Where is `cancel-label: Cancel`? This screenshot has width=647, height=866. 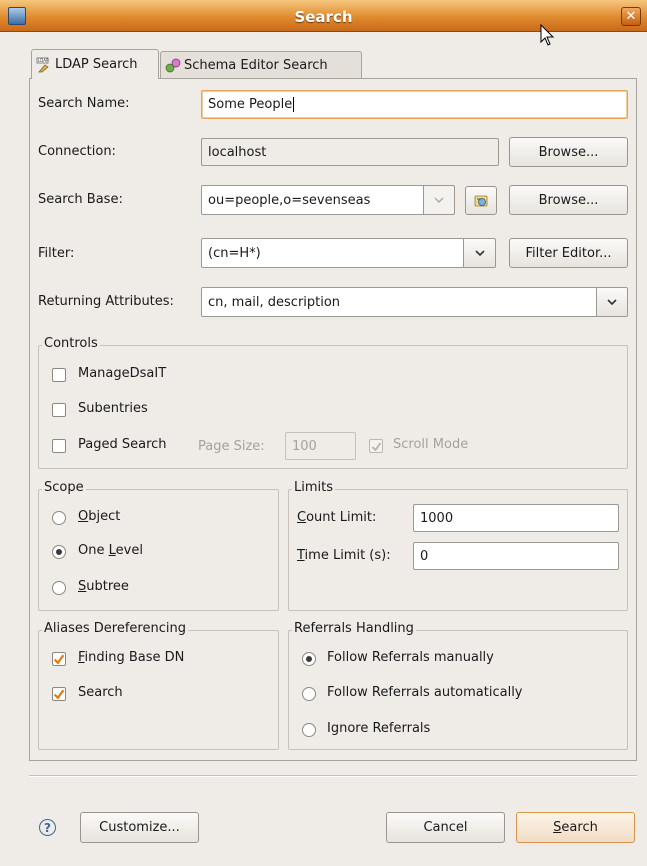
cancel-label: Cancel is located at coordinates (445, 827).